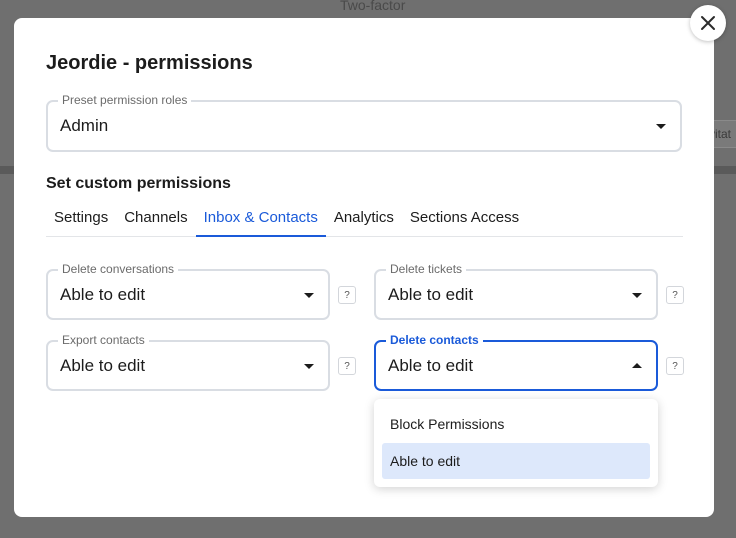 The height and width of the screenshot is (538, 736). I want to click on preset-roles-select: Preset permission roles Admin, so click(364, 122).